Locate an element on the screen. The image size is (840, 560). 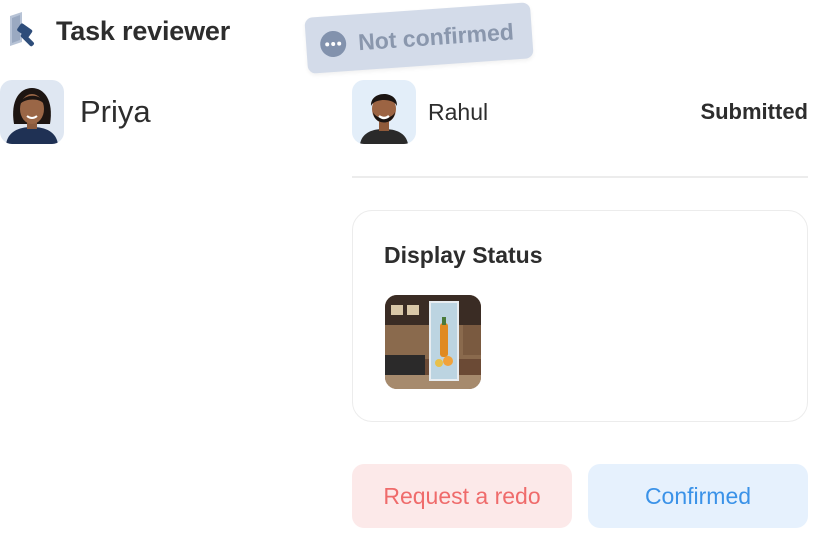
submission-status: Submitted is located at coordinates (754, 111).